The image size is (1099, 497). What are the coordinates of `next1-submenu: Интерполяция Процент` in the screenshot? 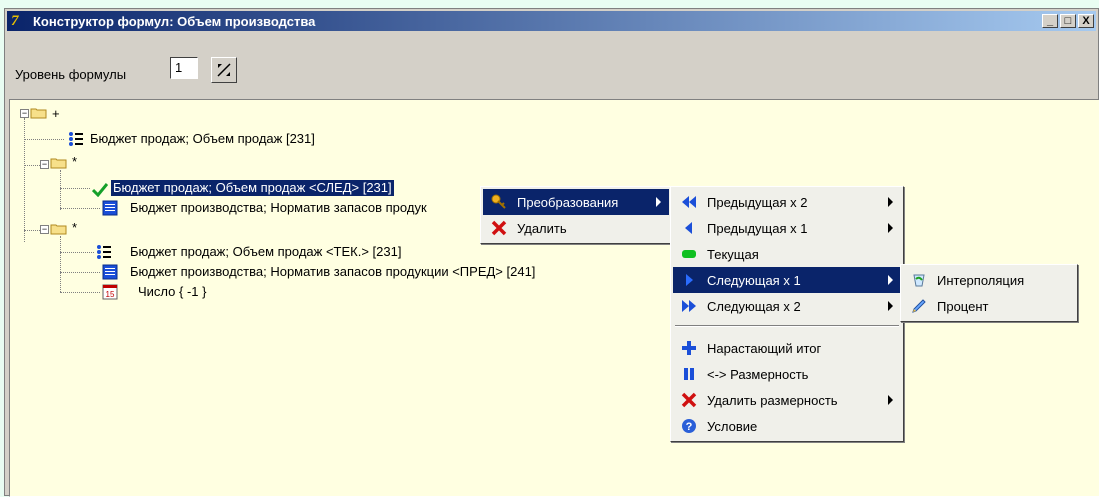 It's located at (989, 293).